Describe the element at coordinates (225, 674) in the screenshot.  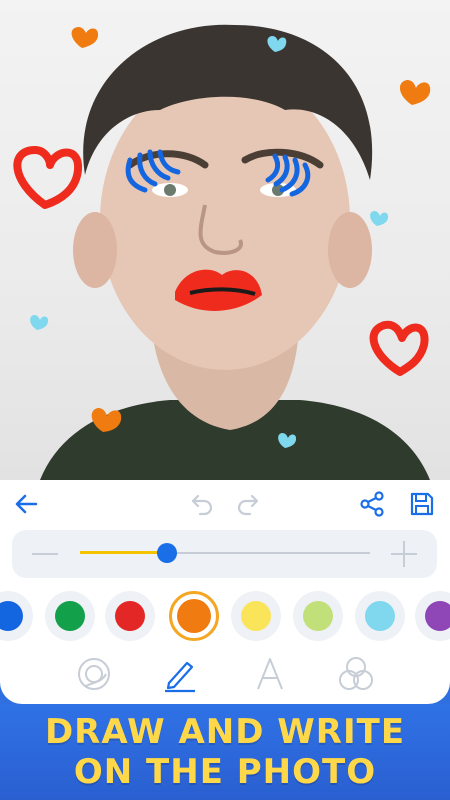
I see `tool-bar` at that location.